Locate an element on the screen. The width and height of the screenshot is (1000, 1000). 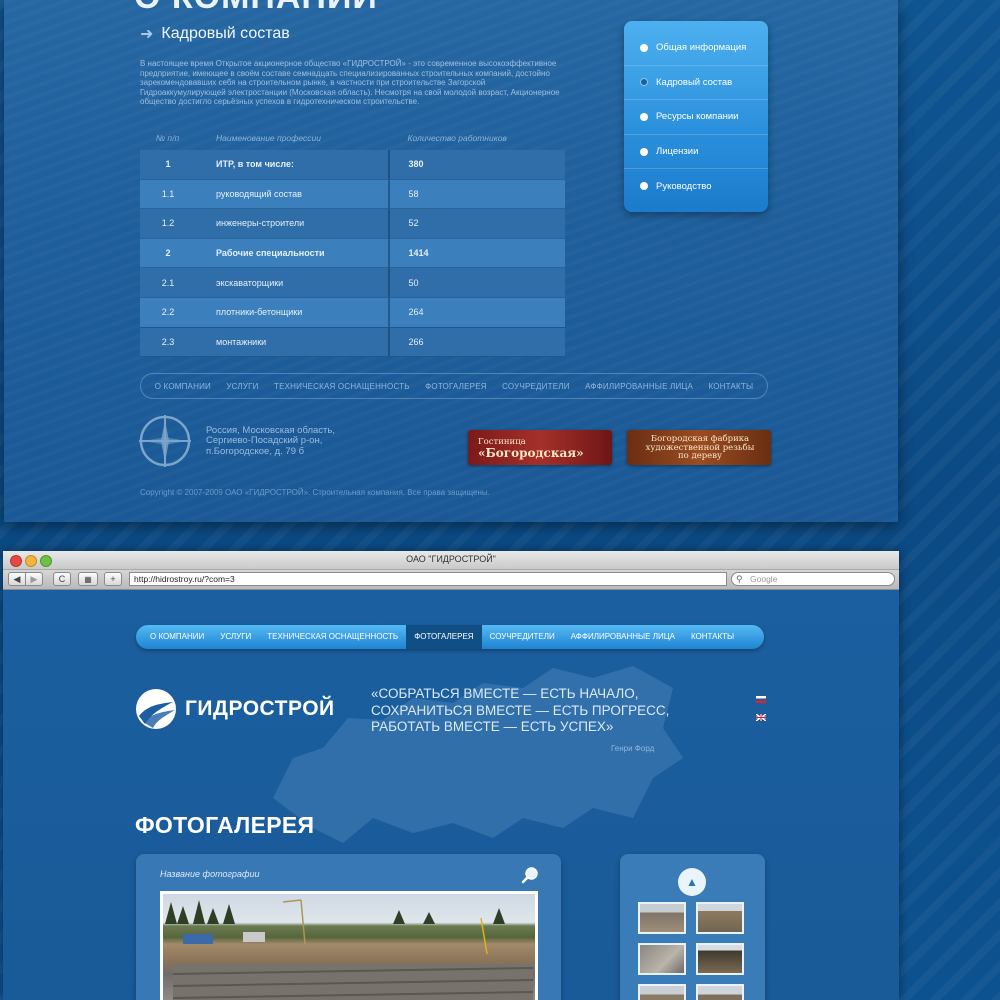
row-profession: инженеры-строители is located at coordinates (293, 223).